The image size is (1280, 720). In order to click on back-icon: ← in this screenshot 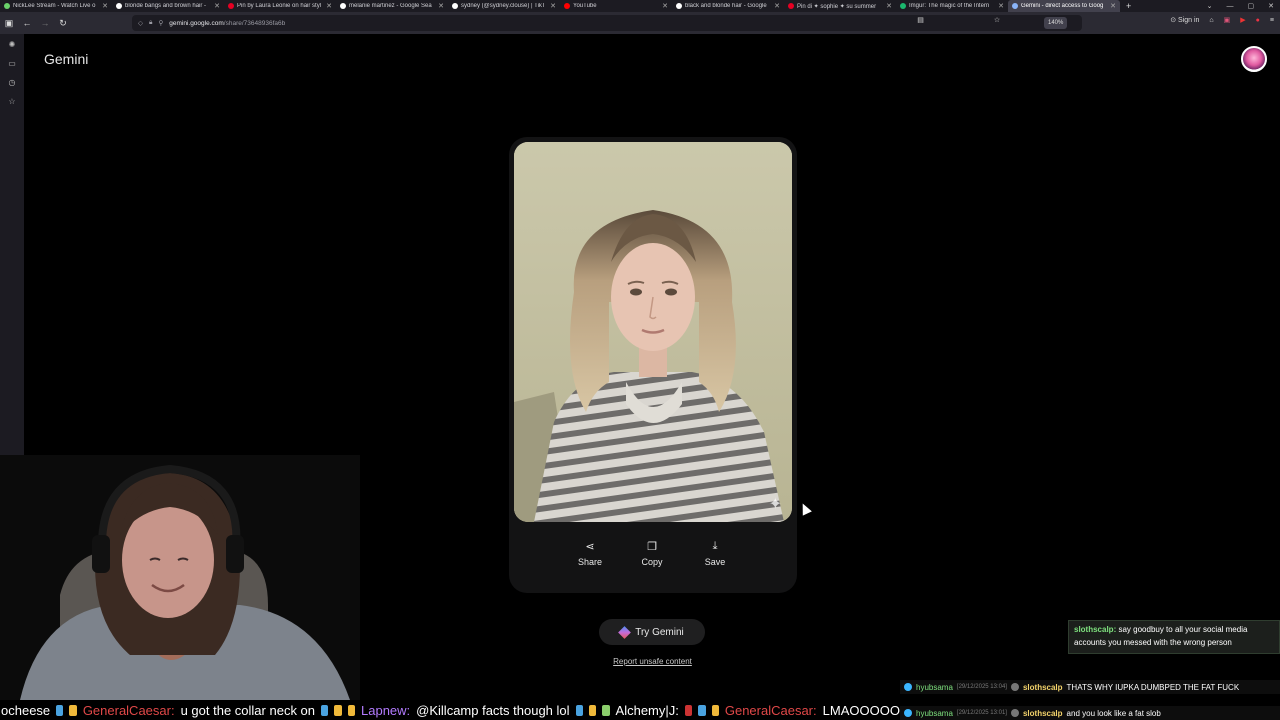, I will do `click(27, 23)`.